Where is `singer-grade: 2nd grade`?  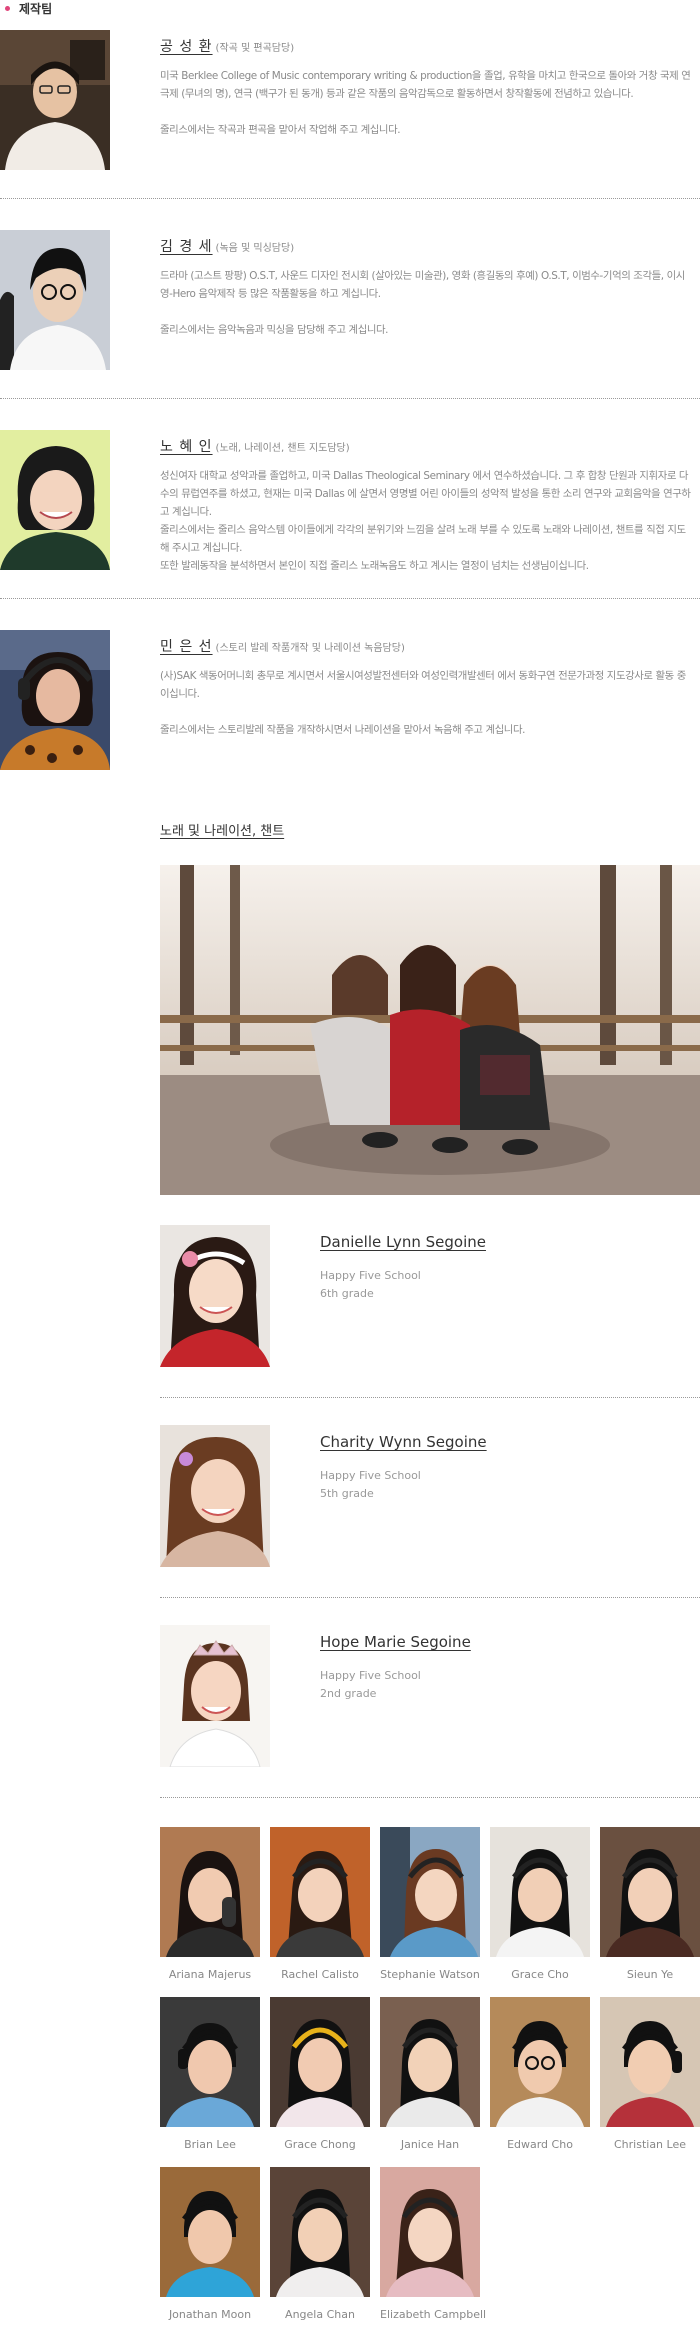
singer-grade: 2nd grade is located at coordinates (348, 1693).